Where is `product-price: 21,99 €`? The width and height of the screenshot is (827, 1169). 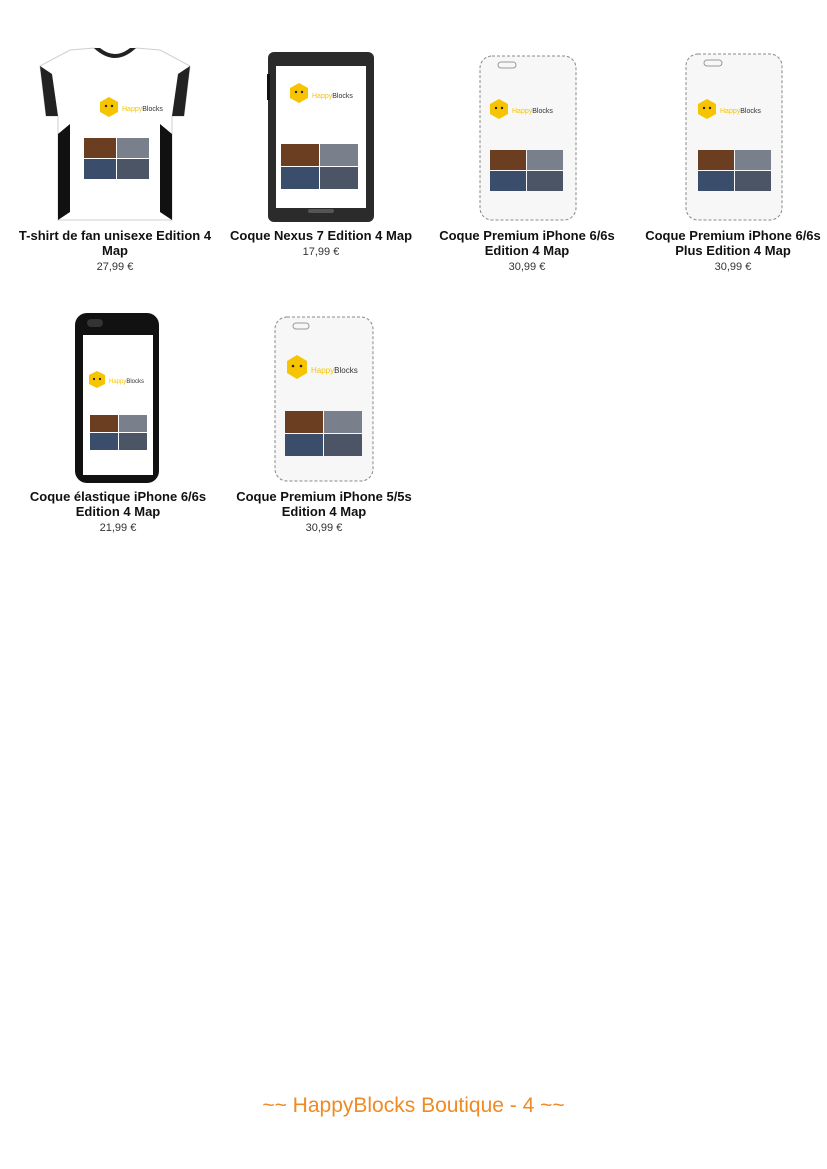 product-price: 21,99 € is located at coordinates (118, 528).